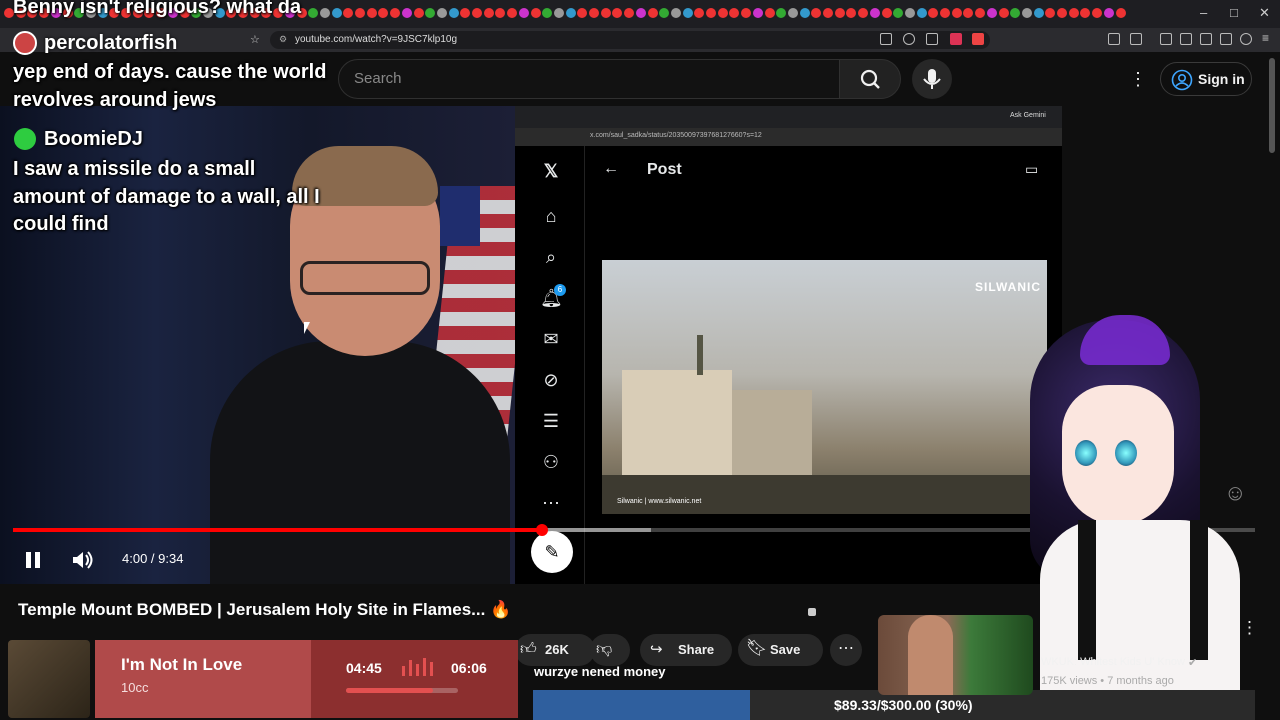  I want to click on site-info-icon: ⚙, so click(283, 39).